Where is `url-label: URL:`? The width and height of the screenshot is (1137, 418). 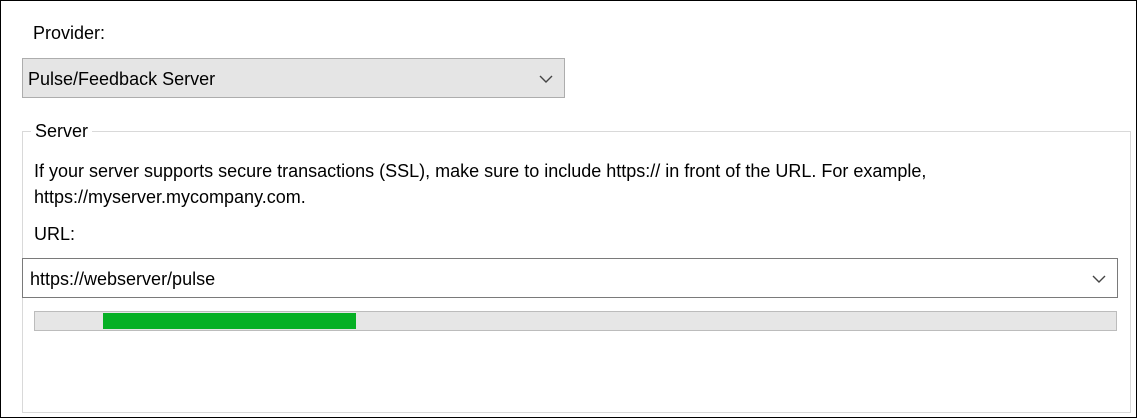
url-label: URL: is located at coordinates (55, 234).